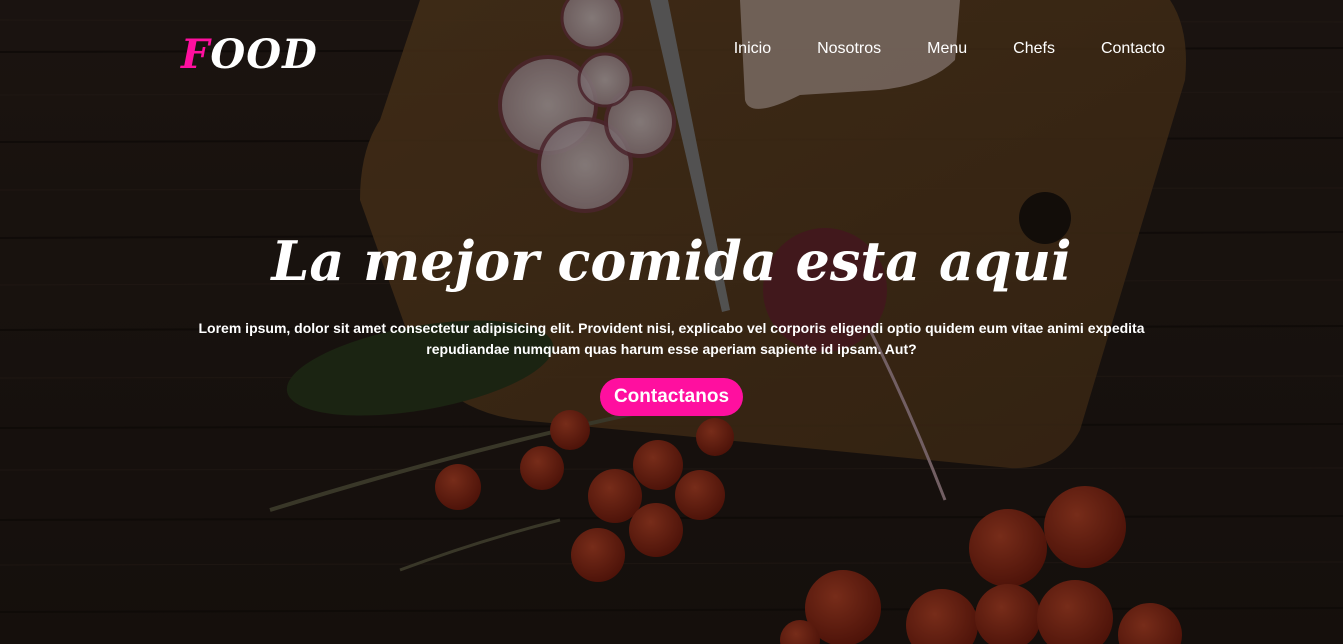 This screenshot has height=644, width=1343. Describe the element at coordinates (926, 49) in the screenshot. I see `nav-menu: Inicio Nosotros Menu Chefs Contacto` at that location.